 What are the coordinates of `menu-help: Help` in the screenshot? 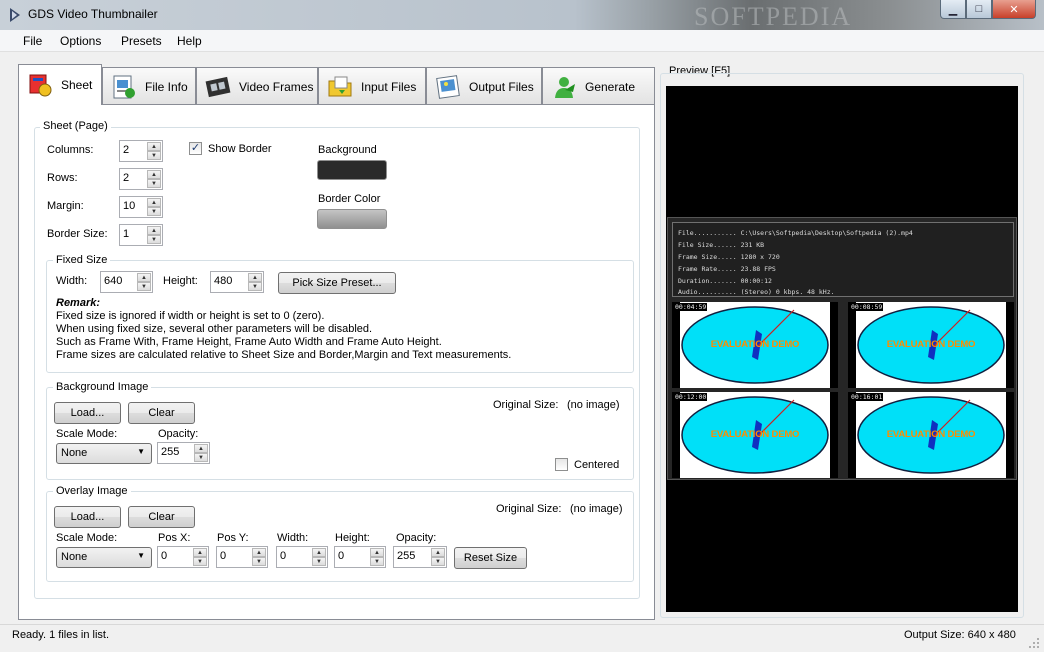 It's located at (189, 41).